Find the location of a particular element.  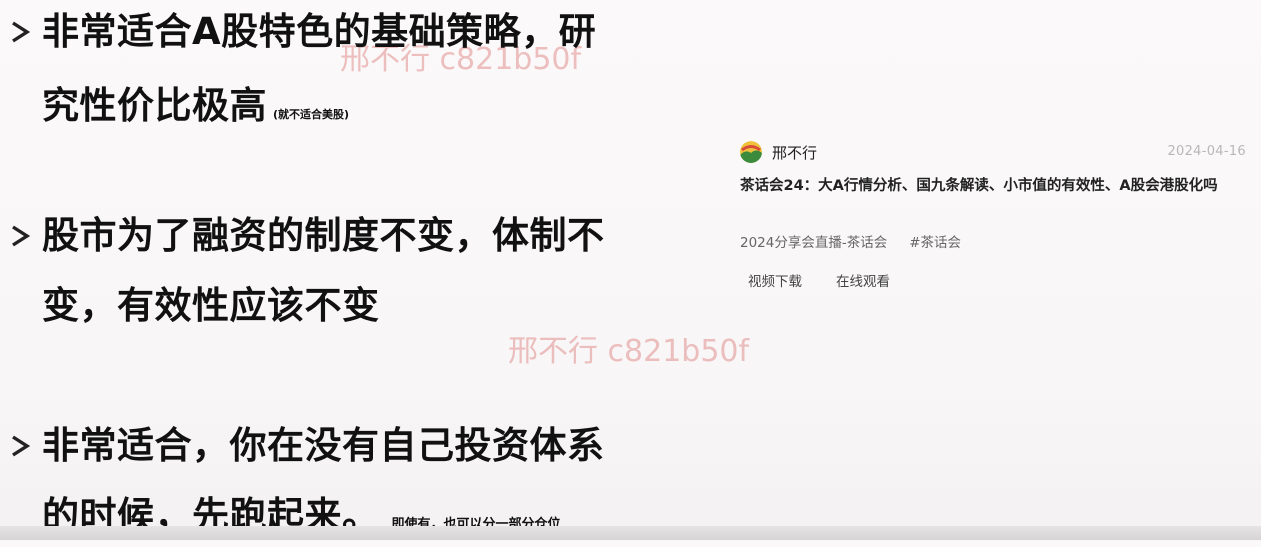

bullet-1-line-2: 究性价比极高 (就不适合美股) is located at coordinates (195, 110).